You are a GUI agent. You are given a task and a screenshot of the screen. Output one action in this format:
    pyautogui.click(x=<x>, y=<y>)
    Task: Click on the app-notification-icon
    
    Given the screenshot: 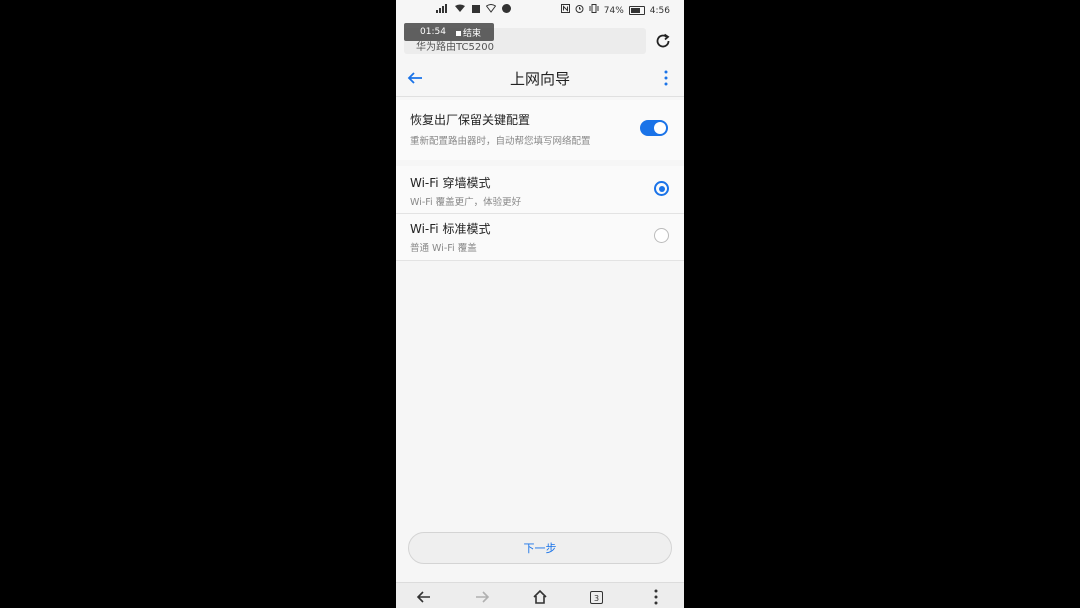 What is the action you would take?
    pyautogui.click(x=506, y=10)
    